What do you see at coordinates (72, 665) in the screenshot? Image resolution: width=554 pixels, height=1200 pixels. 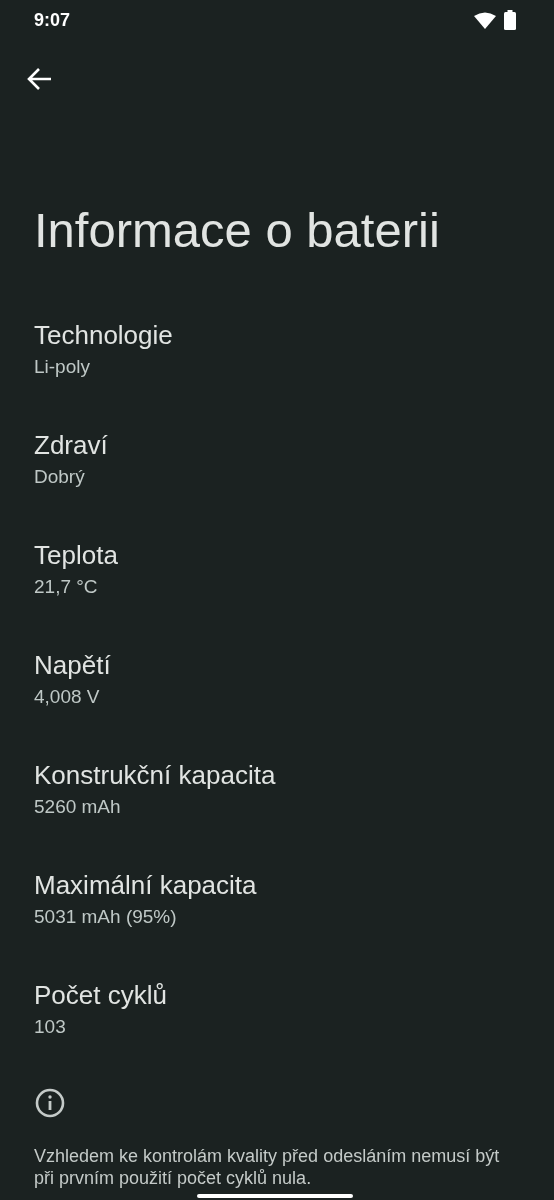 I see `item-label: Napětí` at bounding box center [72, 665].